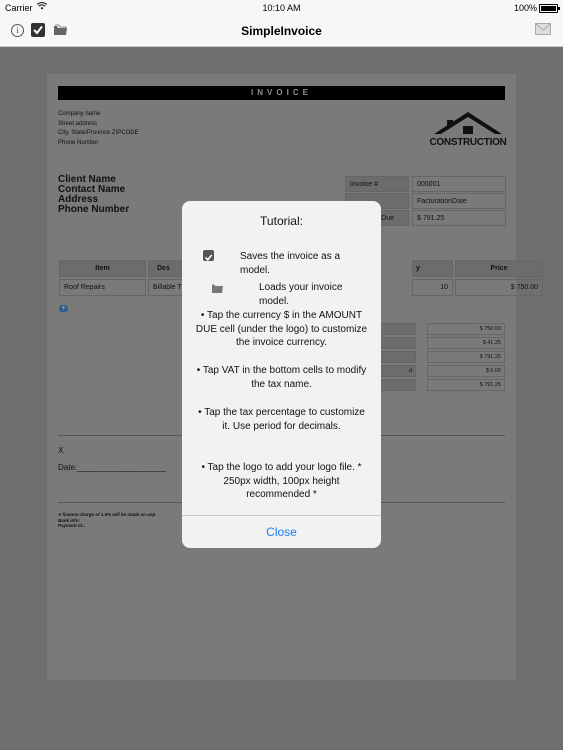 This screenshot has width=563, height=750. Describe the element at coordinates (290, 263) in the screenshot. I see `tutorial-save-line: Saves the invoice as a model.` at that location.